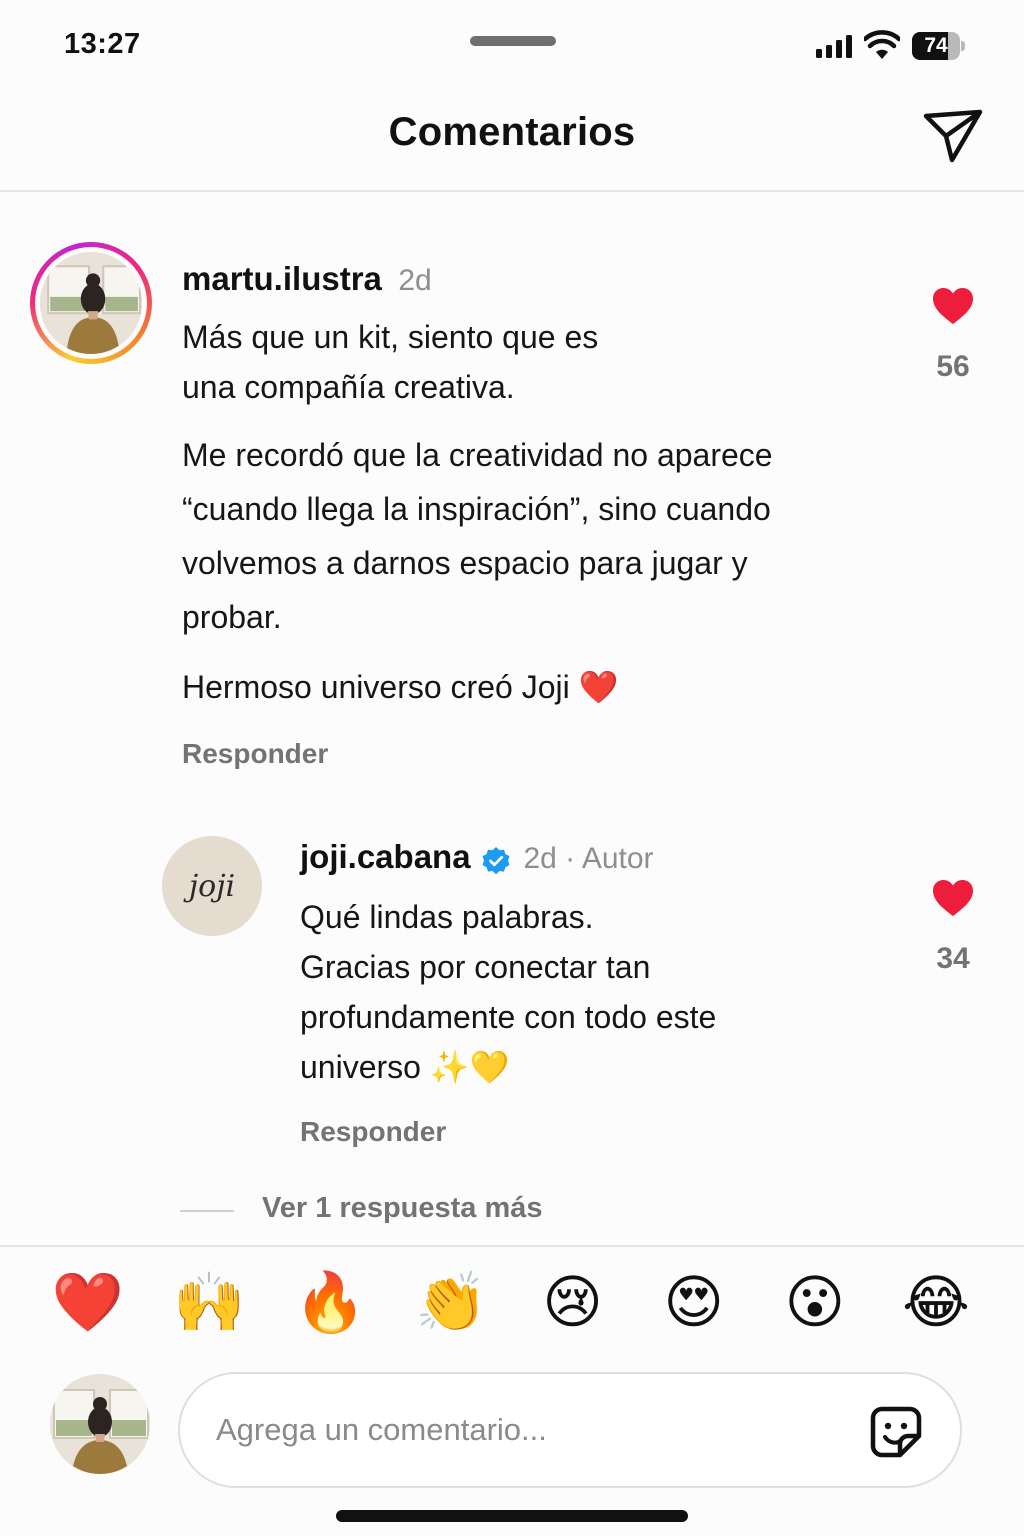 The width and height of the screenshot is (1024, 1536). What do you see at coordinates (207, 1211) in the screenshot?
I see `view-more-divider` at bounding box center [207, 1211].